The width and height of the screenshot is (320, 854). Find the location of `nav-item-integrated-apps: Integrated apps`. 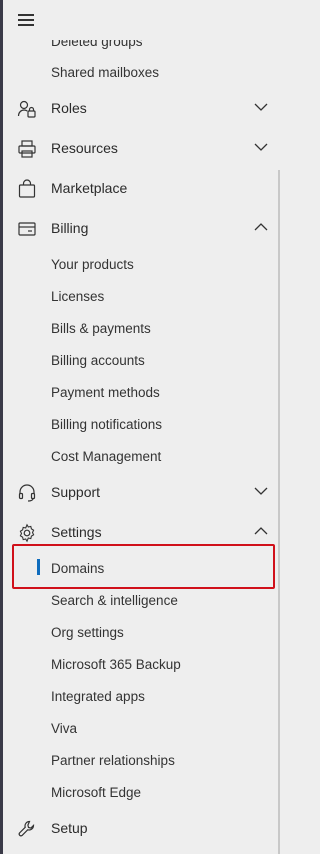

nav-item-integrated-apps: Integrated apps is located at coordinates (138, 696).